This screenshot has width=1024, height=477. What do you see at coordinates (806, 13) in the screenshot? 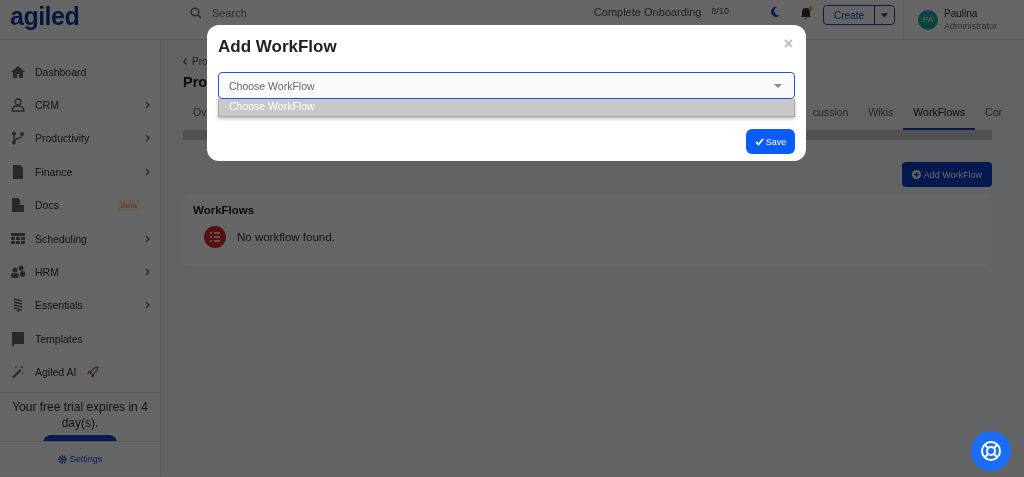
I see `bell-icon` at bounding box center [806, 13].